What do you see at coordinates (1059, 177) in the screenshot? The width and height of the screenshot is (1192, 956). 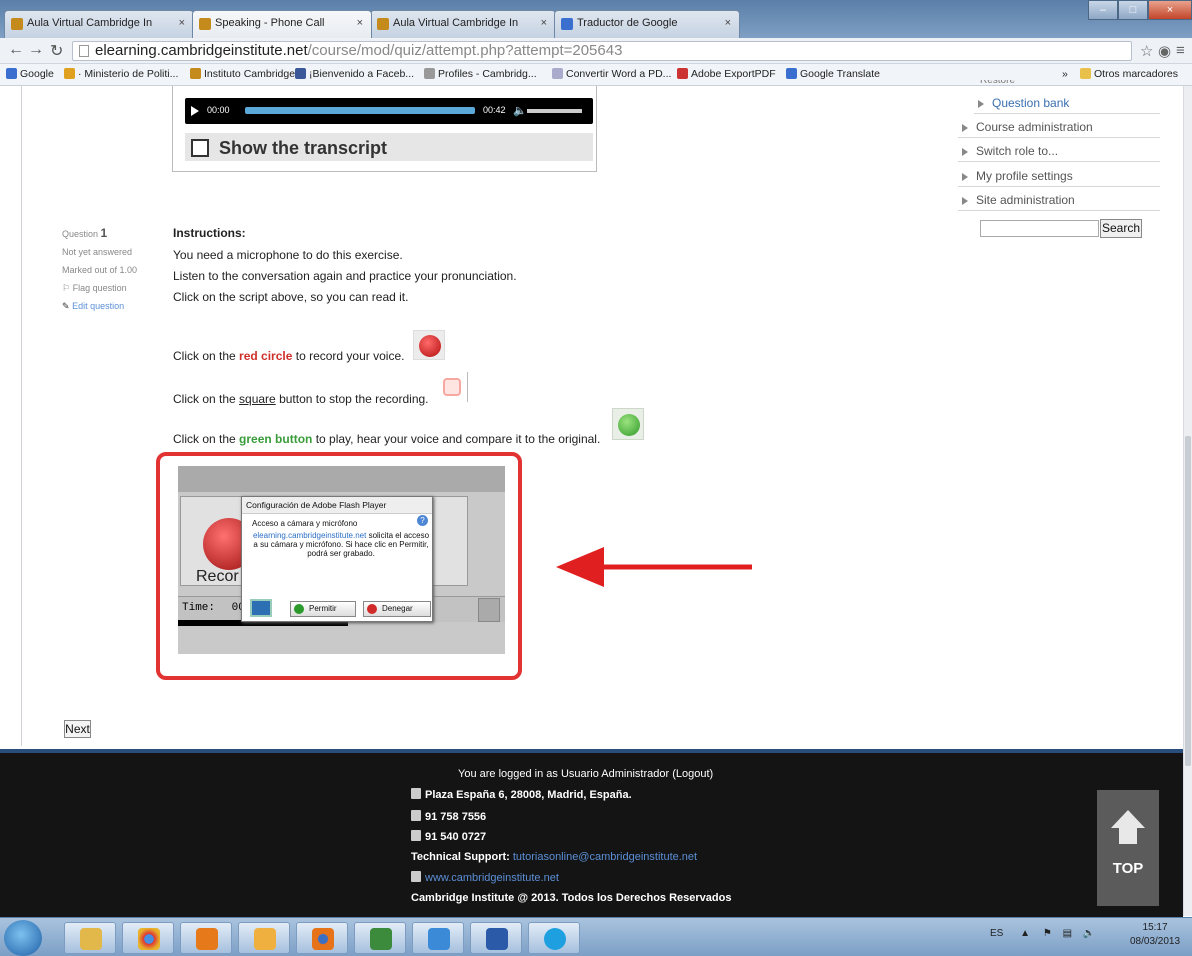 I see `sidebar-item-profile-settings: My profile settings` at bounding box center [1059, 177].